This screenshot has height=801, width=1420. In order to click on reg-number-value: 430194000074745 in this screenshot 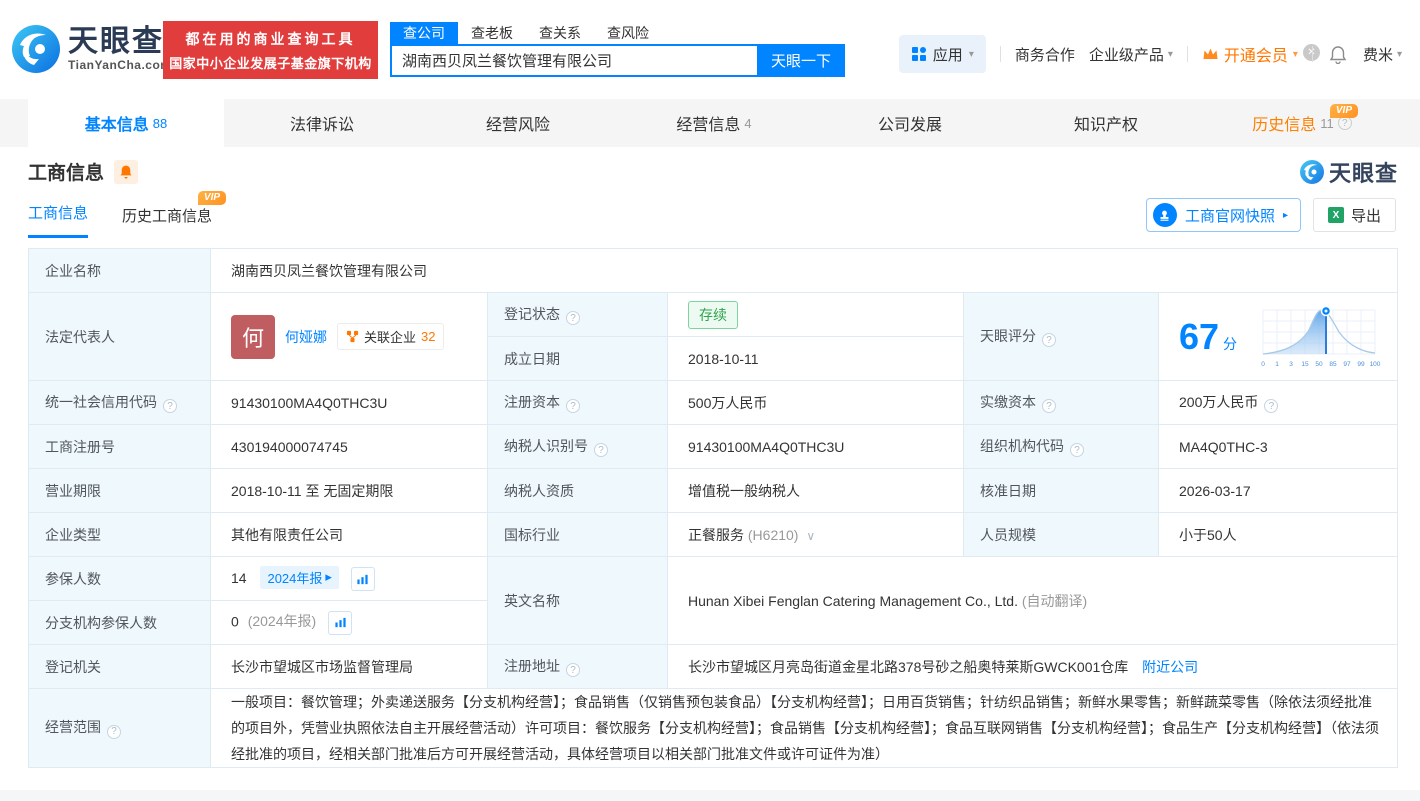, I will do `click(349, 446)`.